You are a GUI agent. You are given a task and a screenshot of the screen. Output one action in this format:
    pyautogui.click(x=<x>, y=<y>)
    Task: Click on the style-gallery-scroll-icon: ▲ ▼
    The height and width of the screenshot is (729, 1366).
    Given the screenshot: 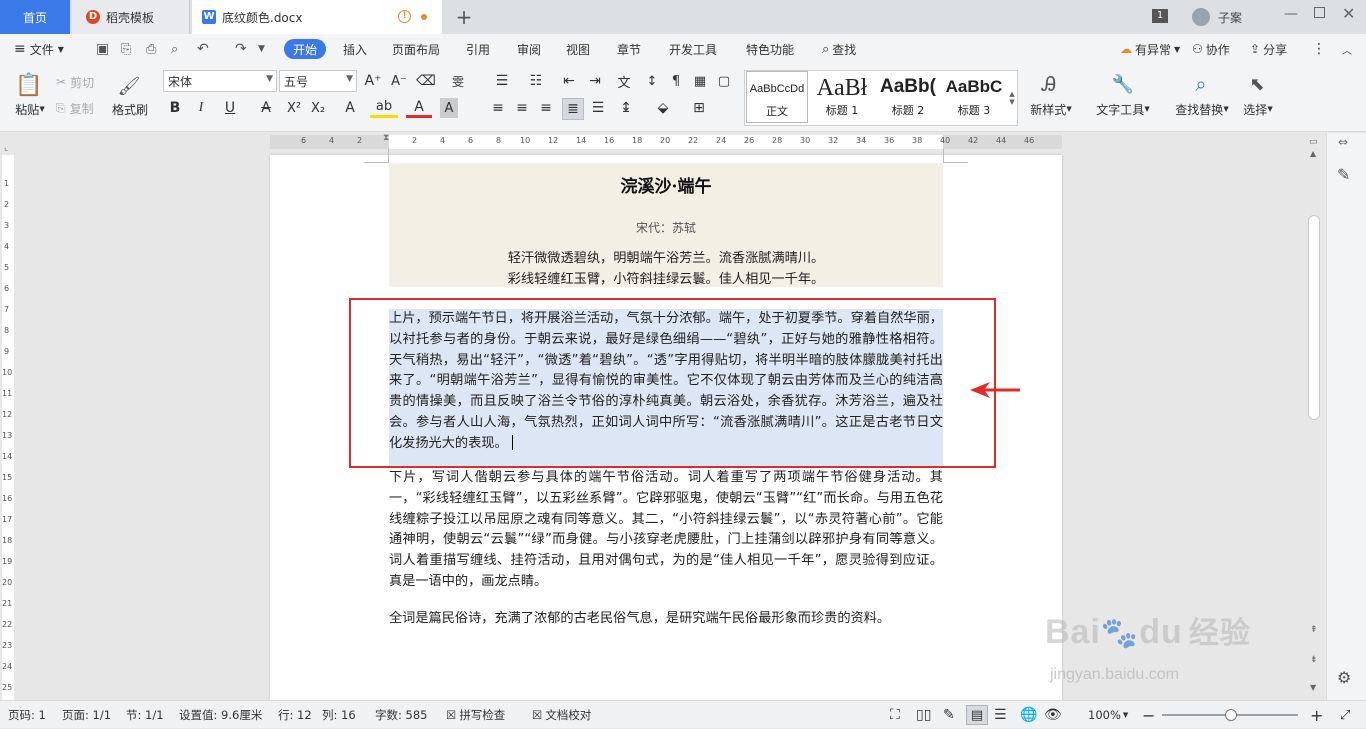 What is the action you would take?
    pyautogui.click(x=1012, y=98)
    